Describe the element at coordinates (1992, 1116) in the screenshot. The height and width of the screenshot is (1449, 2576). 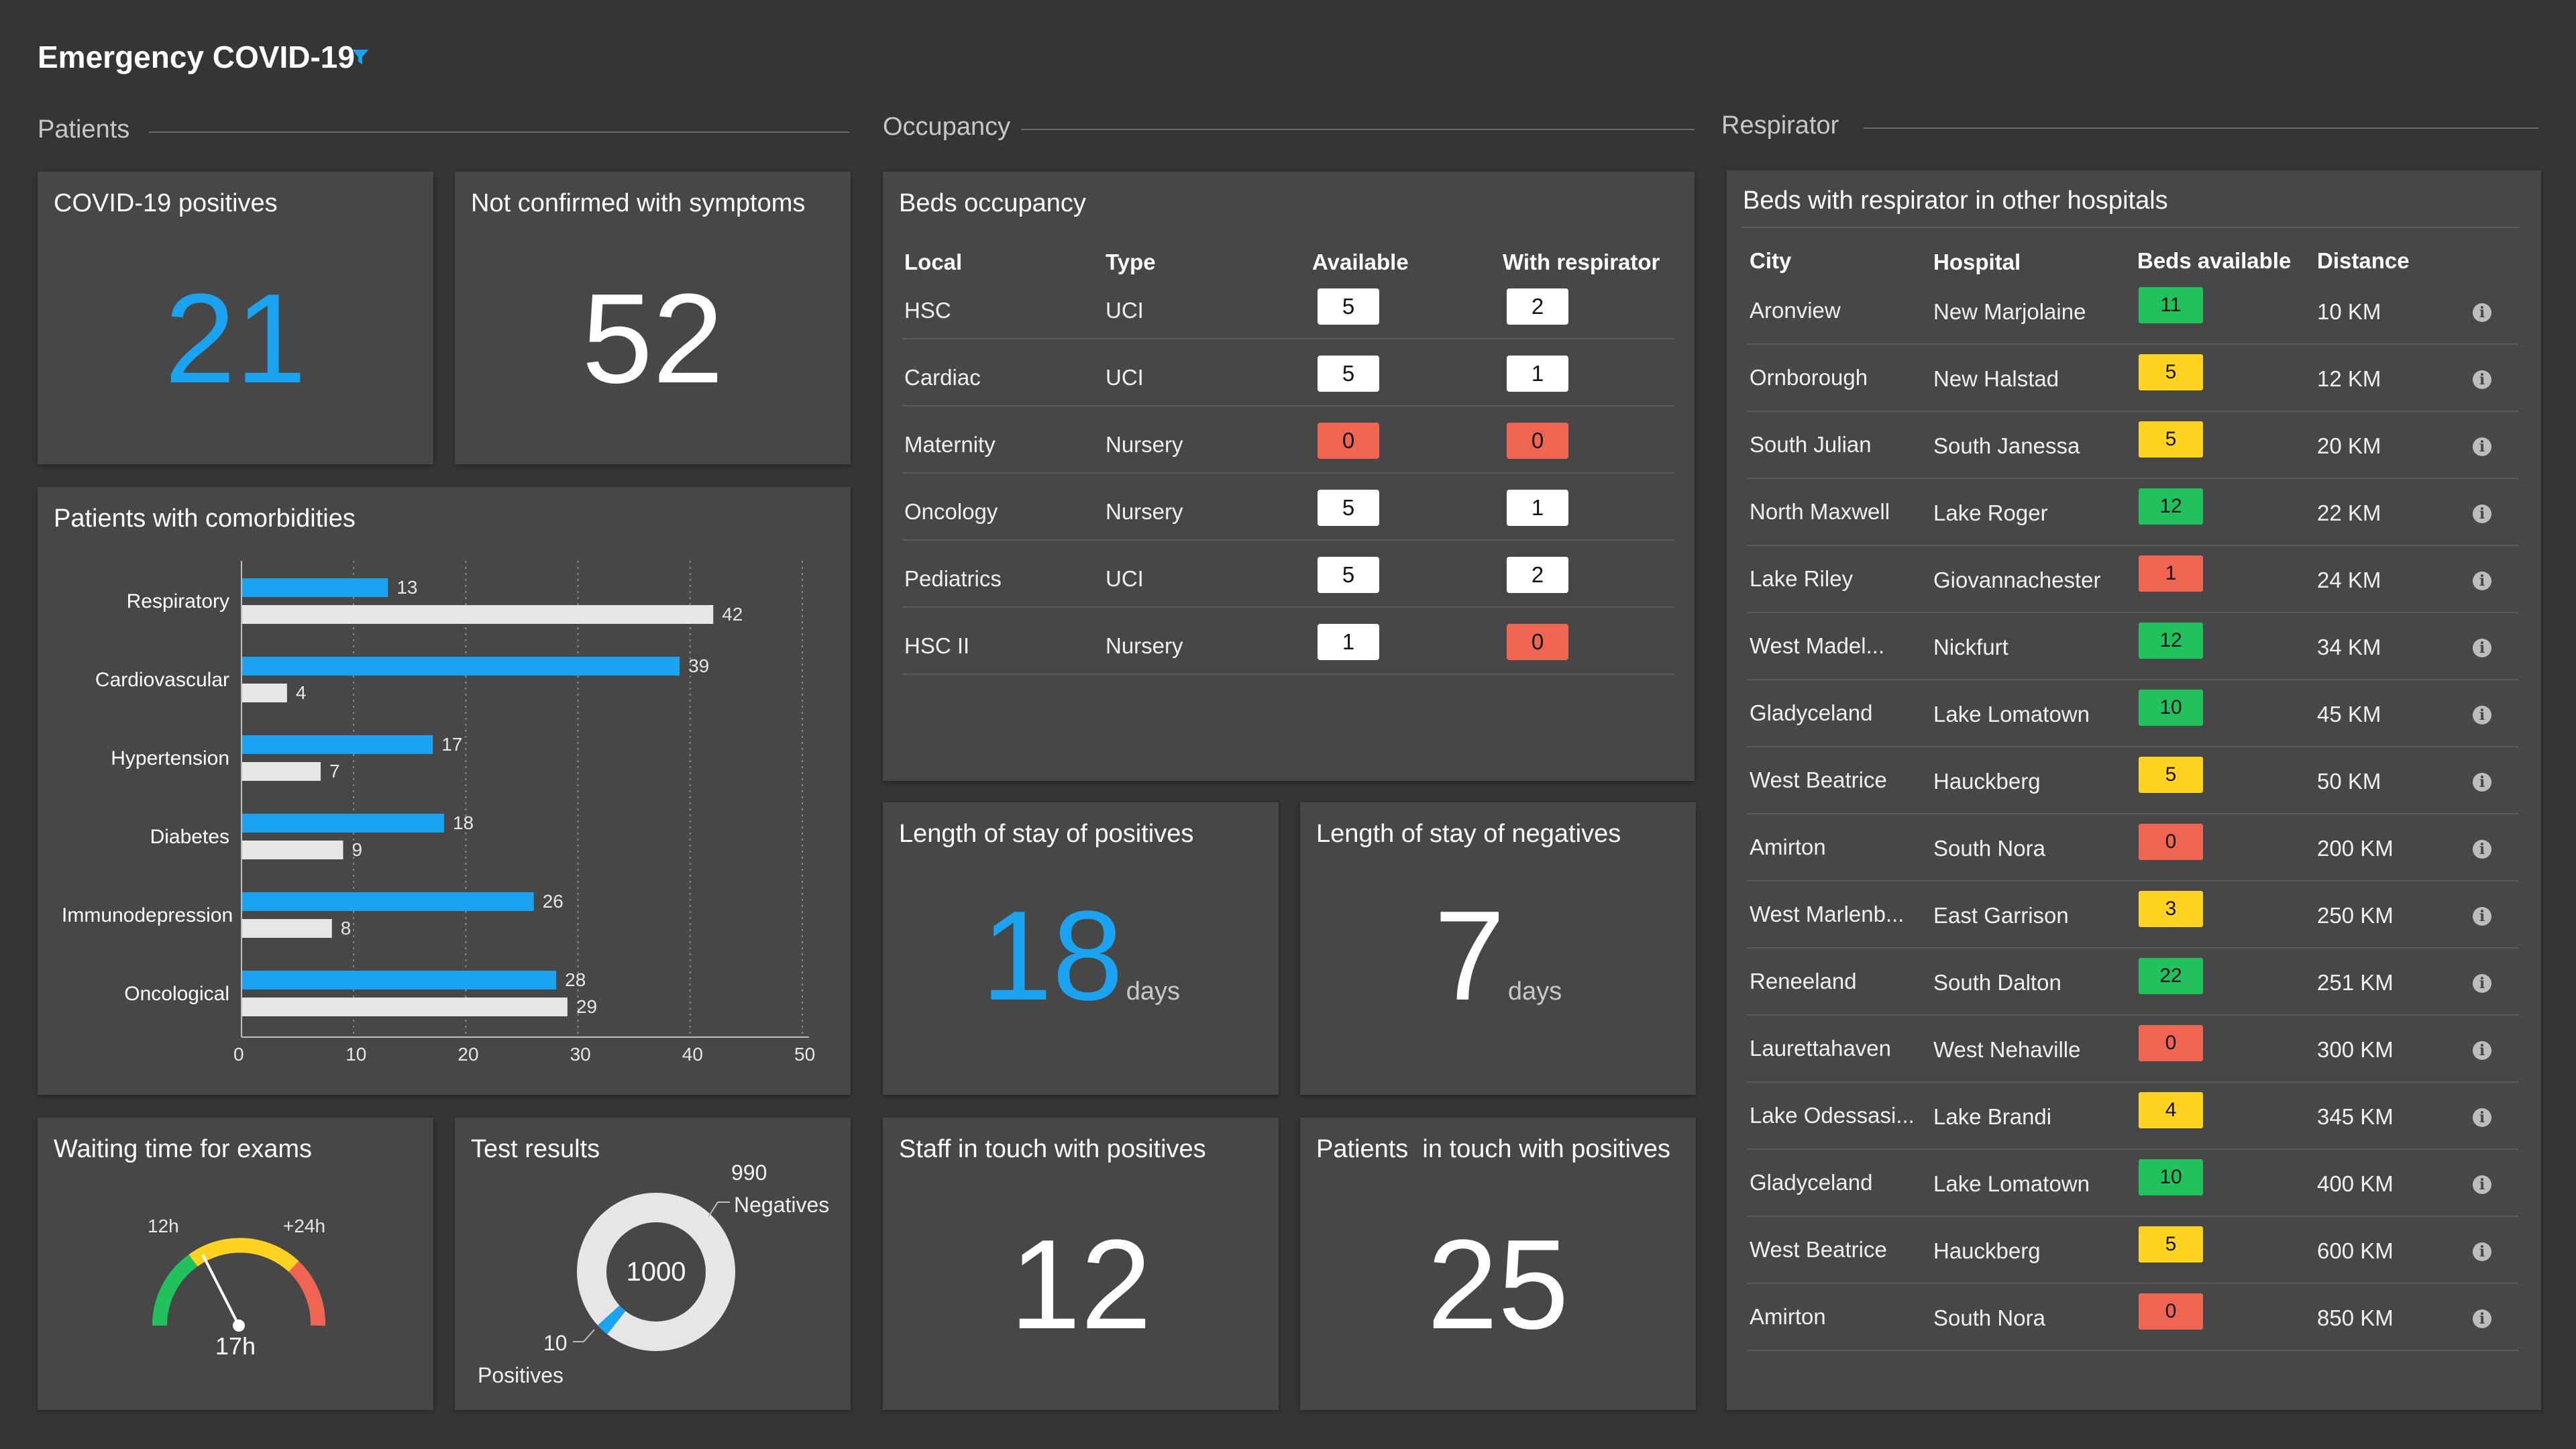
I see `hospital-cell-name: Lake Brandi` at that location.